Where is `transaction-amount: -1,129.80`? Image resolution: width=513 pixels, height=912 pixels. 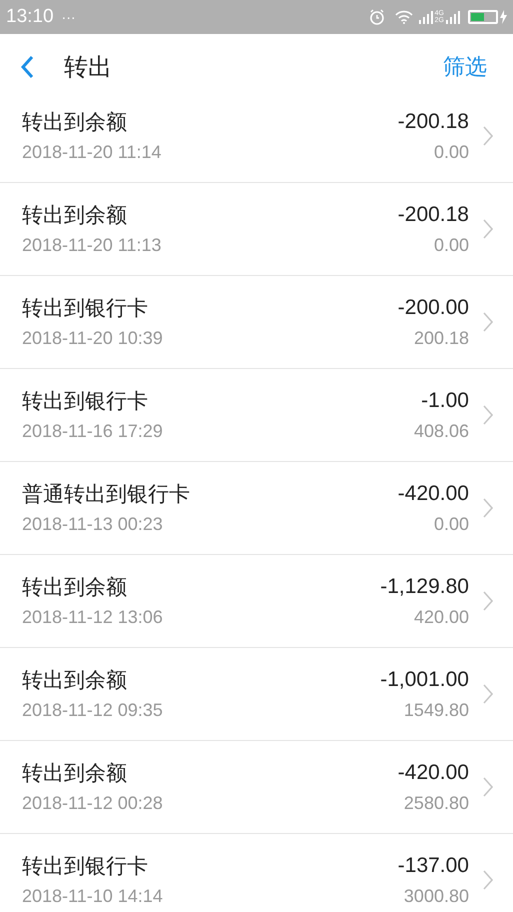 transaction-amount: -1,129.80 is located at coordinates (424, 587).